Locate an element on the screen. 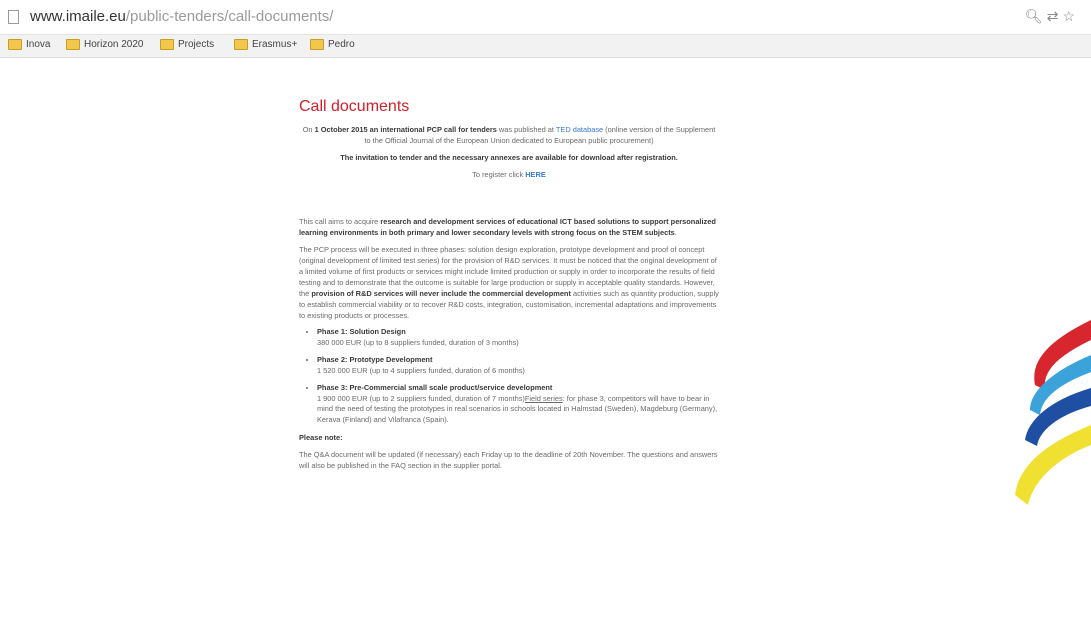 The image size is (1091, 637). bookmark-projects: Projects is located at coordinates (187, 44).